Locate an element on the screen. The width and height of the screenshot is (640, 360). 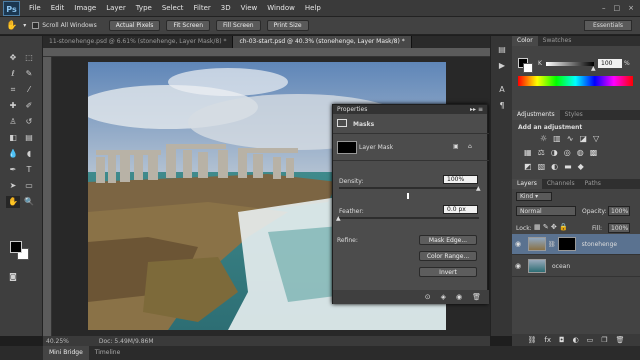
close-button: × is located at coordinates (631, 8).